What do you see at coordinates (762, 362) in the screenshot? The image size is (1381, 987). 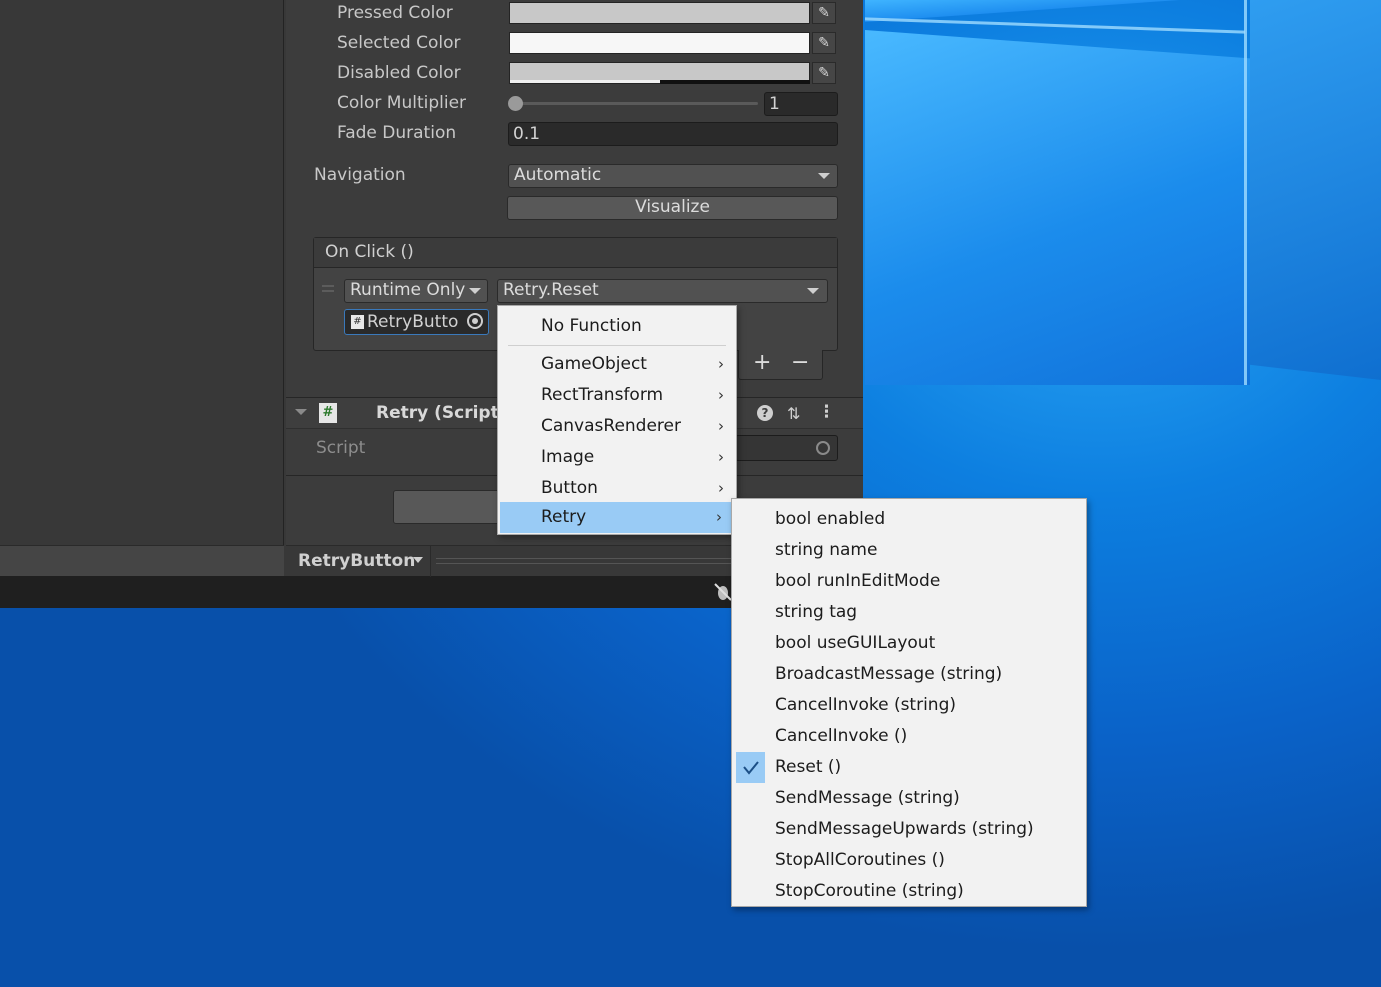 I see `add-listener-button: +` at bounding box center [762, 362].